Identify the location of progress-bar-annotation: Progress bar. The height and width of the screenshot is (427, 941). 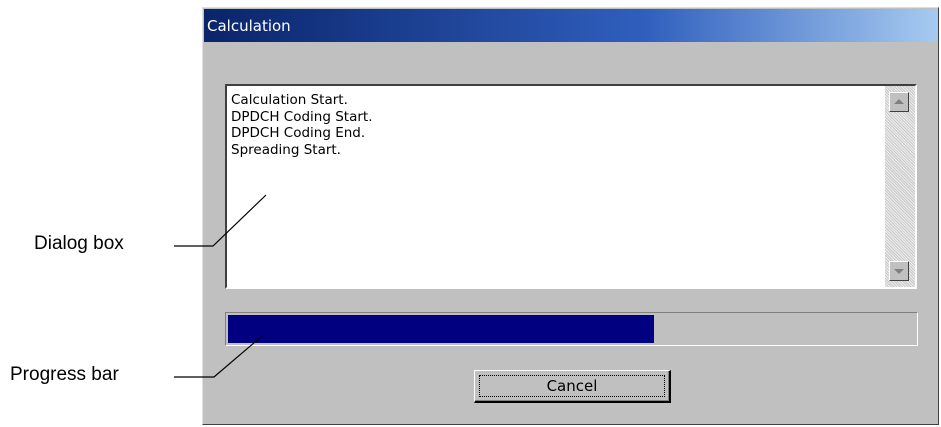
(64, 374).